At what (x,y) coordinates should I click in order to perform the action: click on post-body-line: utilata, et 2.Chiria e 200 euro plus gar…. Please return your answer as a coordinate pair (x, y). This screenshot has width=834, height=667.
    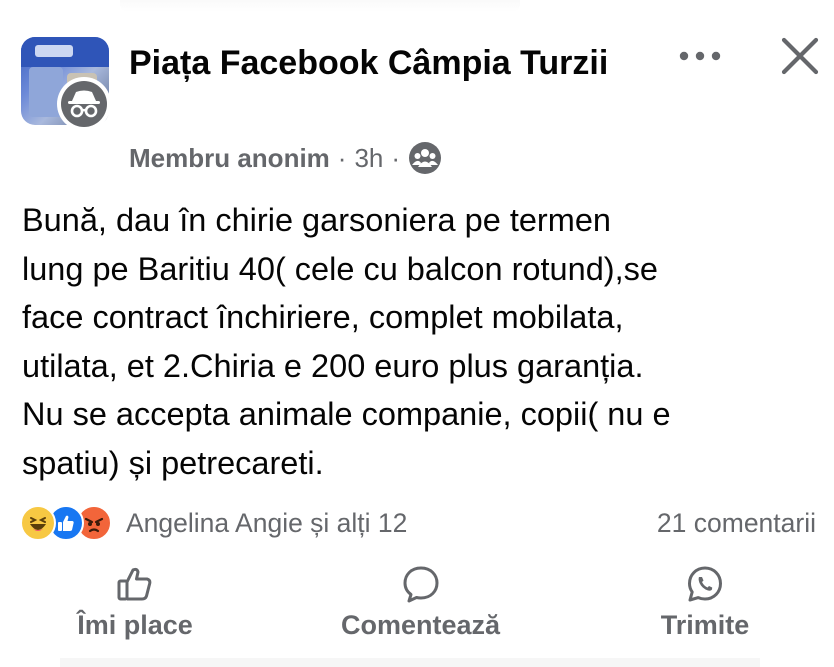
    Looking at the image, I should click on (333, 365).